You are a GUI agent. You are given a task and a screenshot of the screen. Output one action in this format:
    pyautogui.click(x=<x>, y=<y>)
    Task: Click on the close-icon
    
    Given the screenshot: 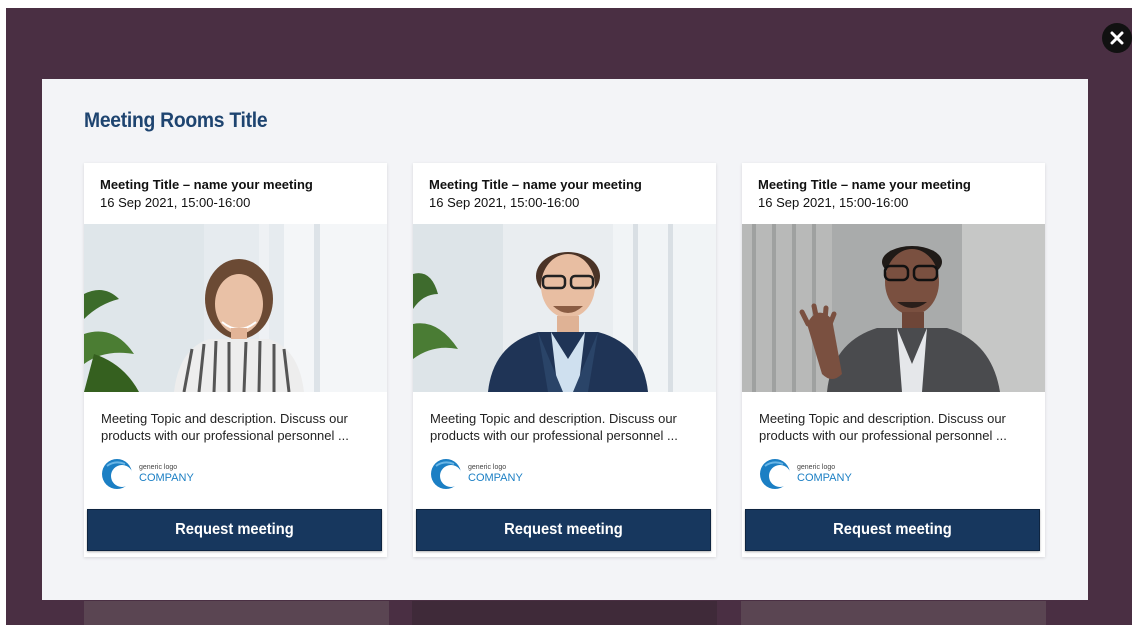 What is the action you would take?
    pyautogui.click(x=1117, y=38)
    